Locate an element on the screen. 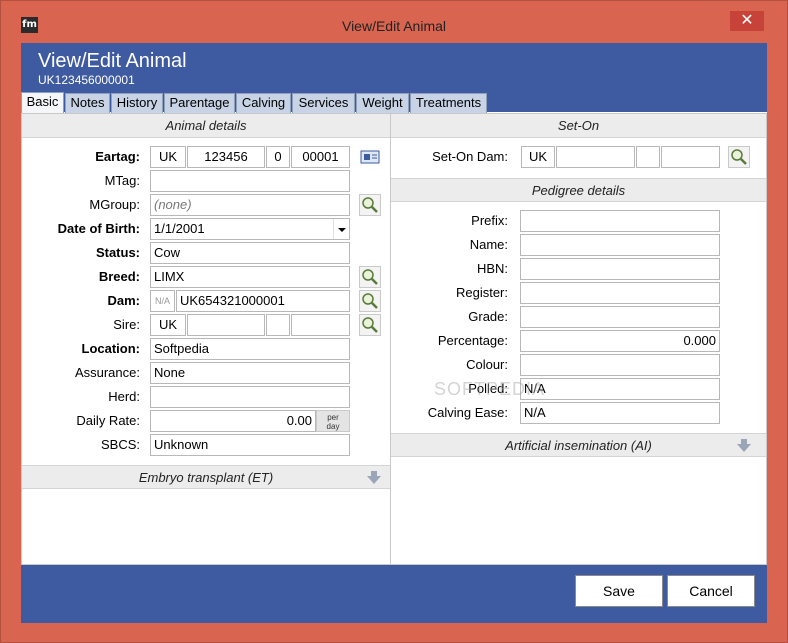 This screenshot has height=643, width=788. dam-search-button is located at coordinates (370, 301).